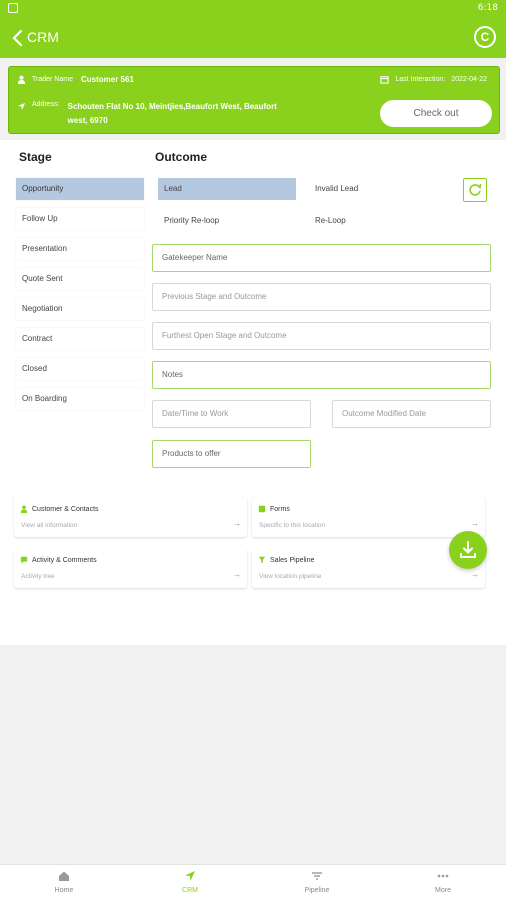 Image resolution: width=506 pixels, height=900 pixels. I want to click on nav-more: More, so click(443, 881).